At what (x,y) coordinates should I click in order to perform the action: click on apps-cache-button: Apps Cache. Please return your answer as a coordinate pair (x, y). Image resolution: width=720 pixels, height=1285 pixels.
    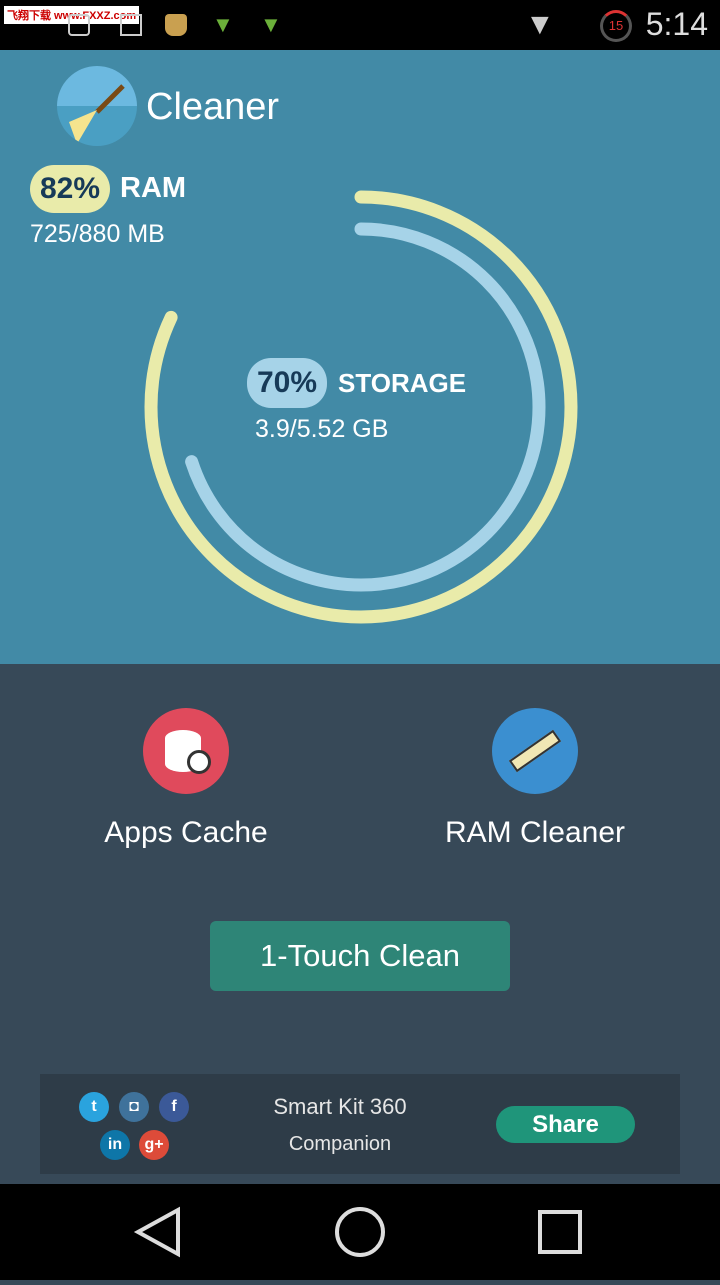
    Looking at the image, I should click on (186, 779).